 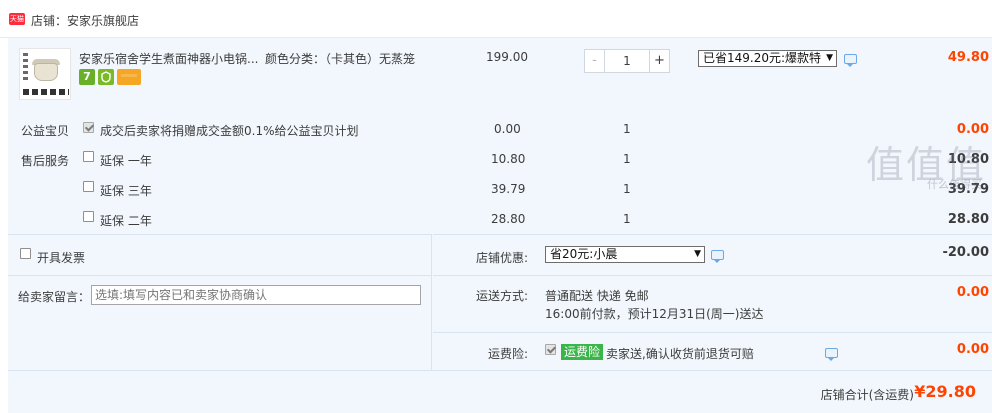 What do you see at coordinates (61, 258) in the screenshot?
I see `invoice-label: 开具发票` at bounding box center [61, 258].